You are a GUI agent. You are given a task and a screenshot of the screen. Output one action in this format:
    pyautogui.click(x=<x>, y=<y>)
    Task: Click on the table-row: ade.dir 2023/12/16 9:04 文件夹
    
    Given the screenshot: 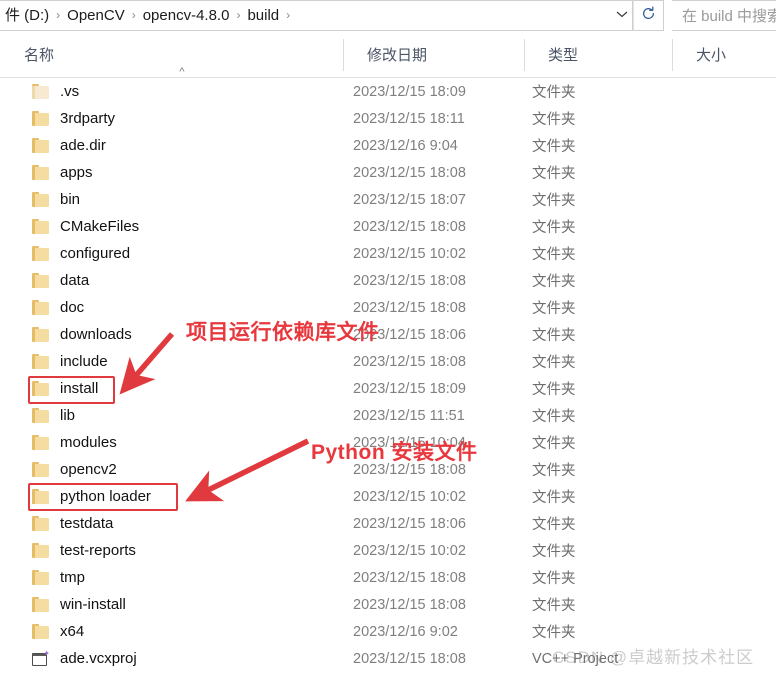 What is the action you would take?
    pyautogui.click(x=388, y=145)
    